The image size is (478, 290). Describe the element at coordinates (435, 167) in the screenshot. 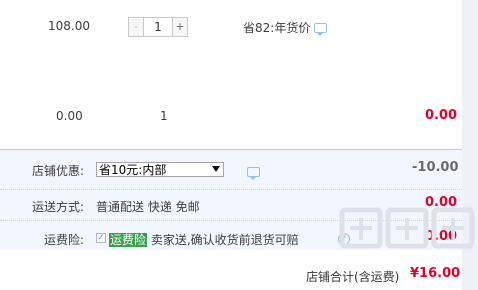

I see `shop-discount-amount: -10.00` at that location.